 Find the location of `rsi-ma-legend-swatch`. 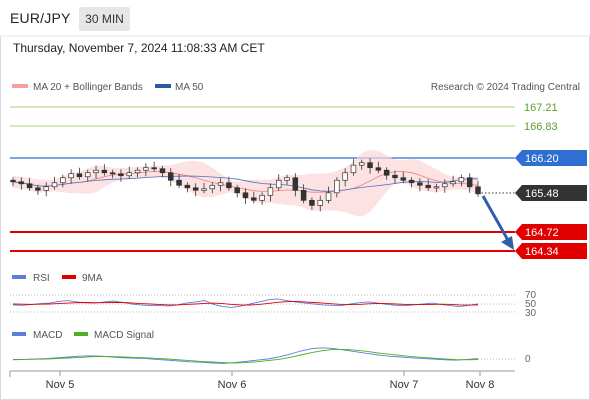

rsi-ma-legend-swatch is located at coordinates (69, 277).